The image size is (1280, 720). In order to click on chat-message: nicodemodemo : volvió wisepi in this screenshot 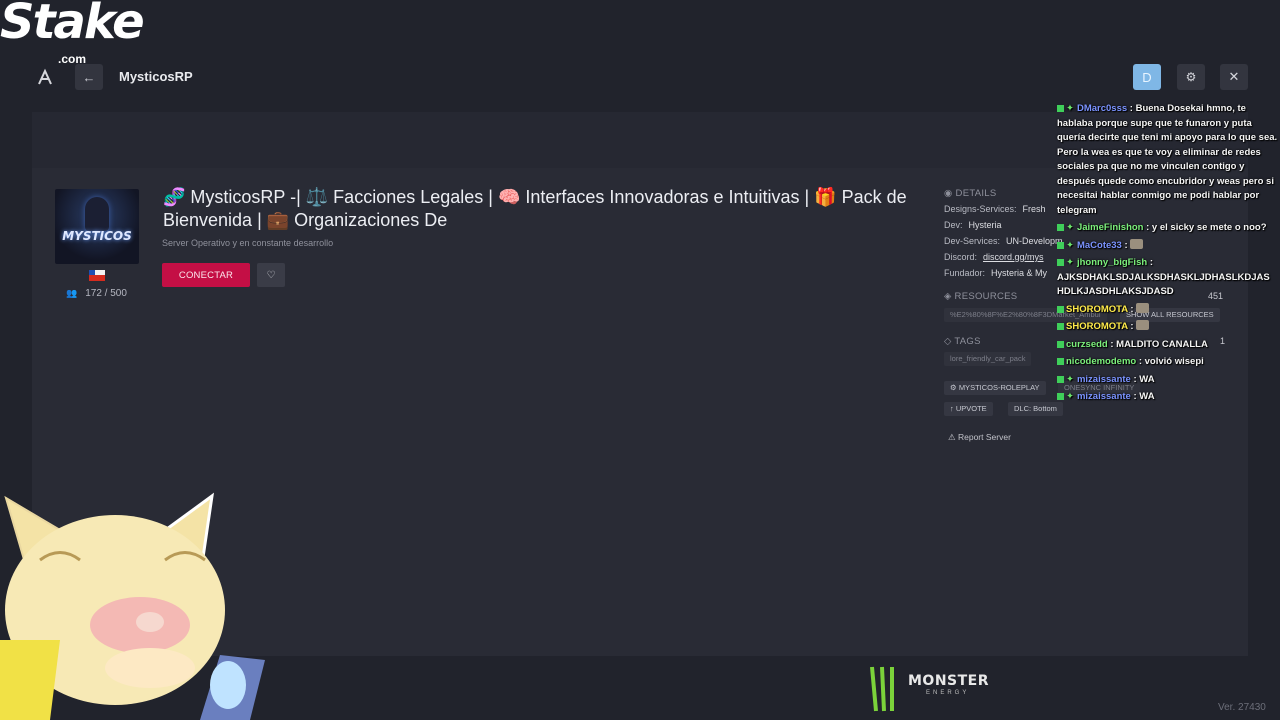, I will do `click(1168, 362)`.